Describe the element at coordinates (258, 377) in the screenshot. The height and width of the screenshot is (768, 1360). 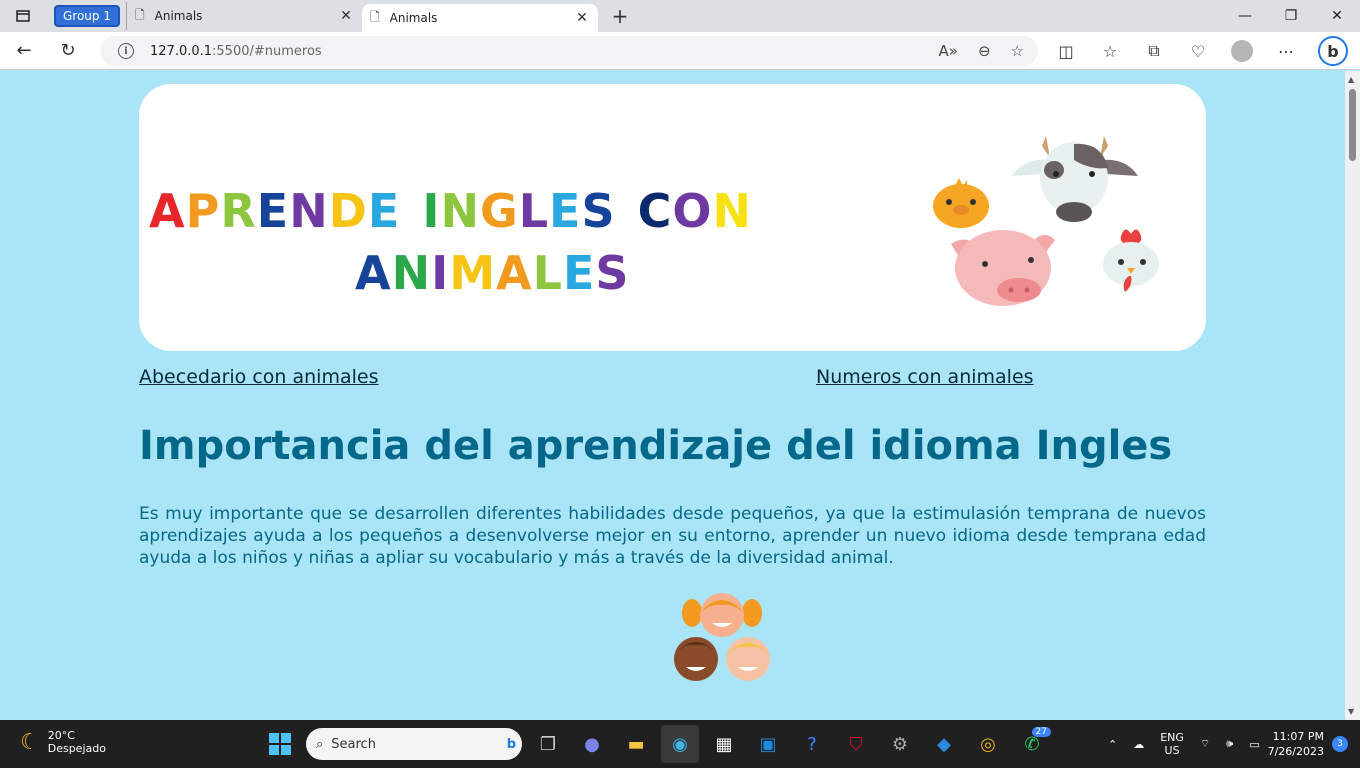
I see `link-abecedario: Abecedario con animales` at that location.